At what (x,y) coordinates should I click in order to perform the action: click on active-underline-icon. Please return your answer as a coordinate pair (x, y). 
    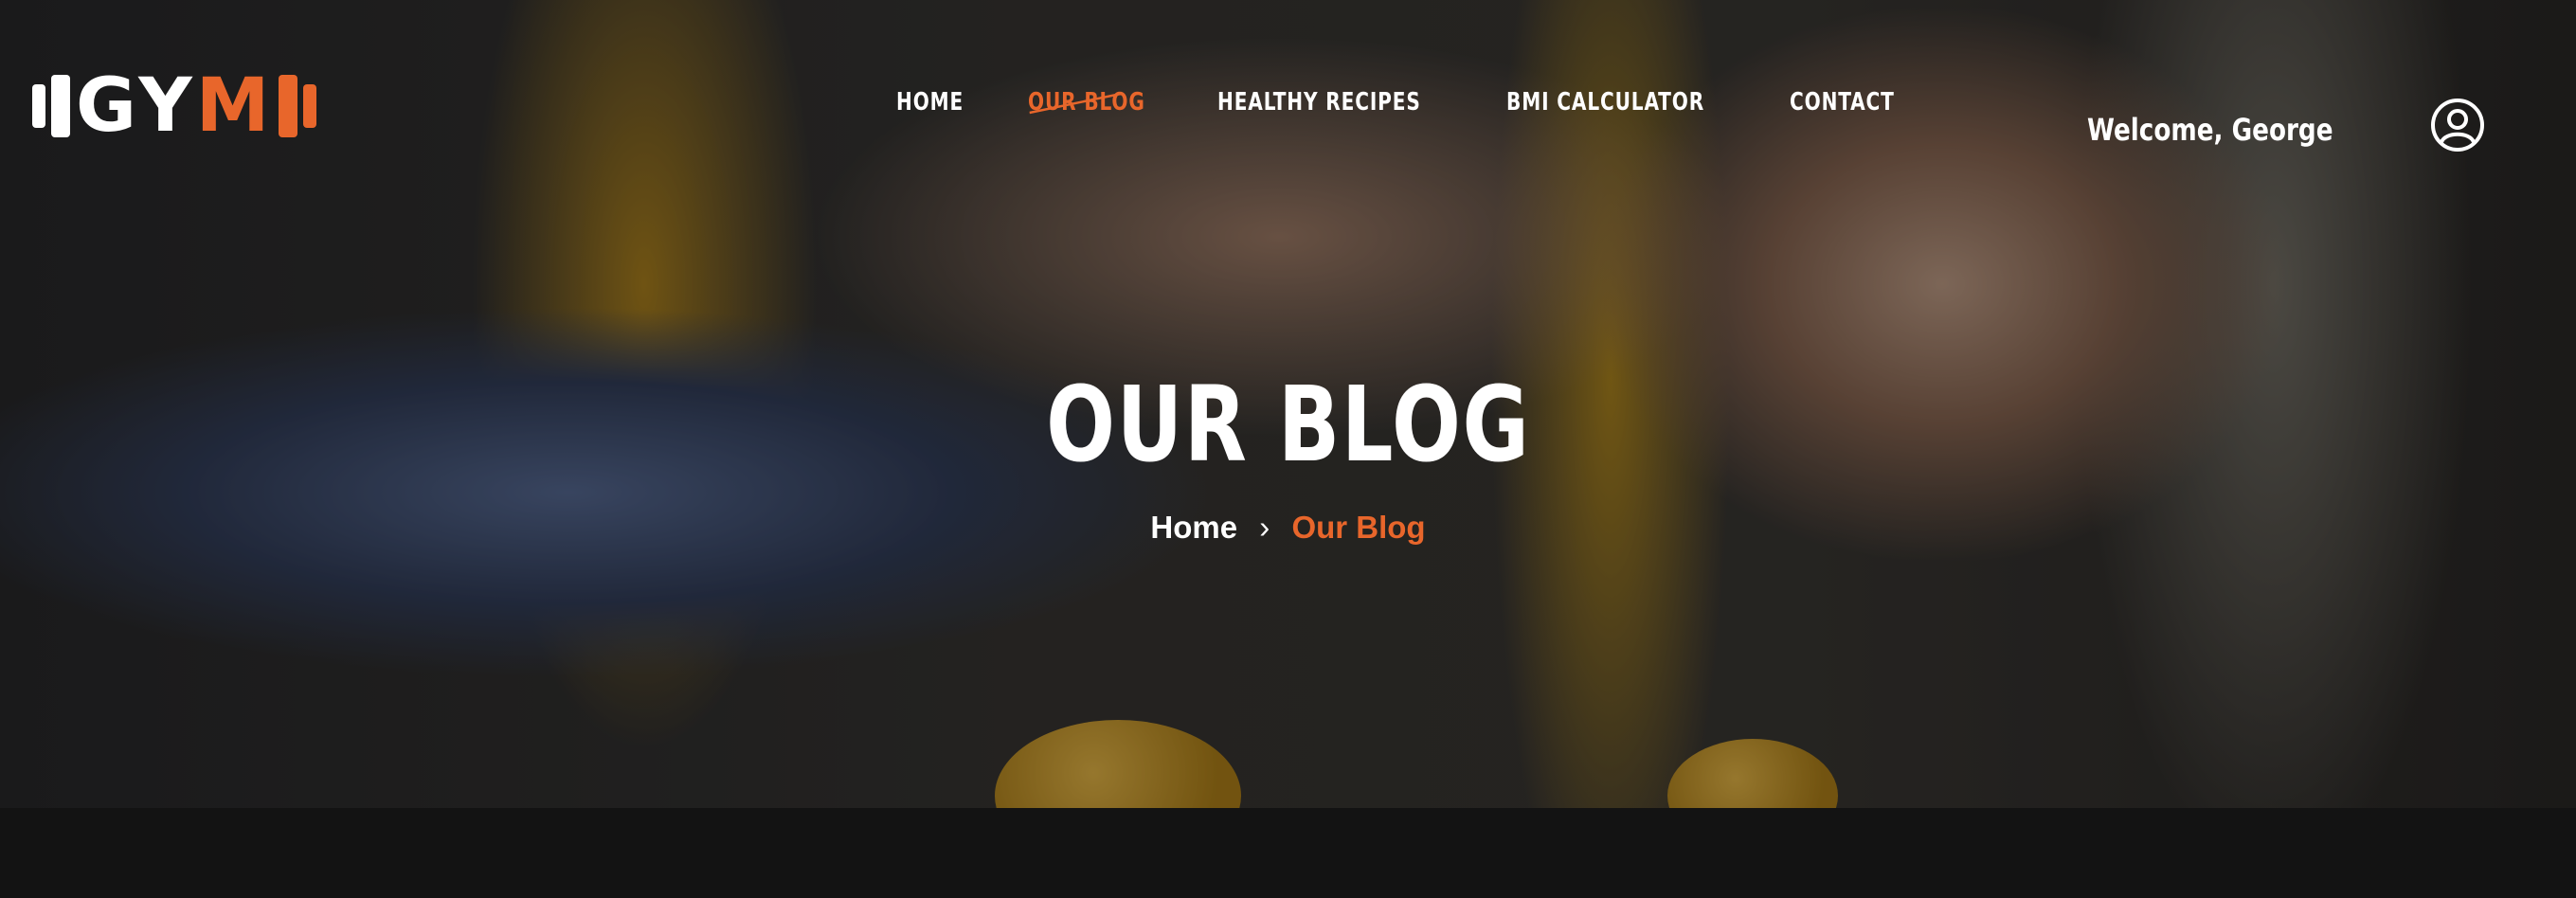
    Looking at the image, I should click on (1075, 103).